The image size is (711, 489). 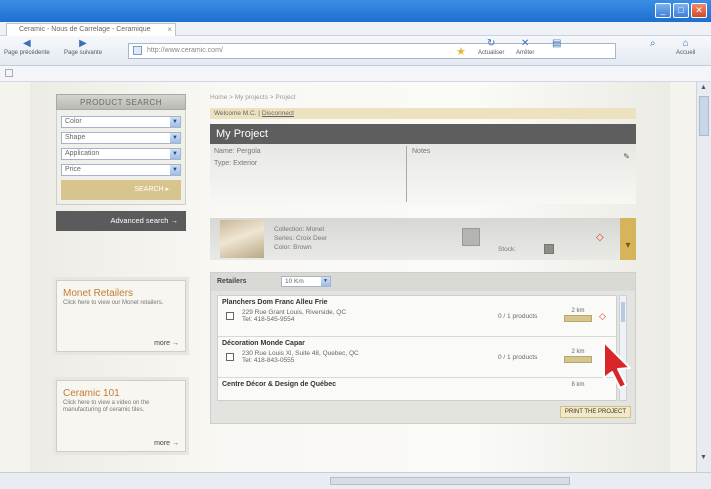 I want to click on color-select: Color ▼, so click(x=121, y=122).